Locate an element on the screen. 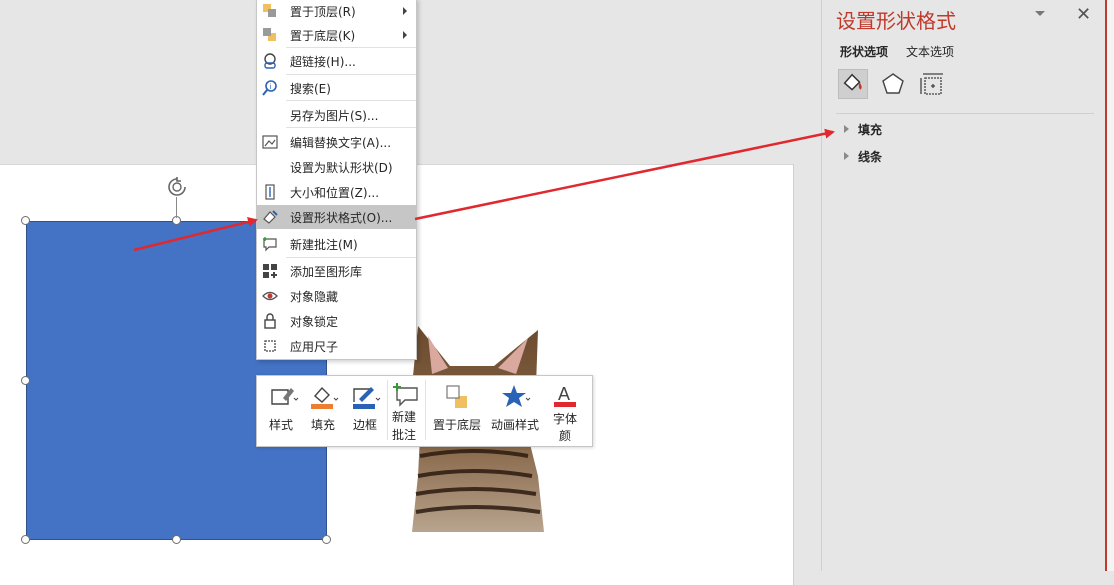 The width and height of the screenshot is (1114, 585). menu-label: 应用尺子 is located at coordinates (314, 347).